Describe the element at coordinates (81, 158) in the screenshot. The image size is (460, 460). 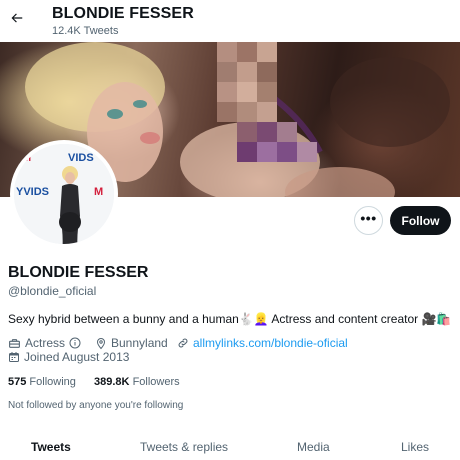
I see `avatar-logo-2: VIDS` at that location.